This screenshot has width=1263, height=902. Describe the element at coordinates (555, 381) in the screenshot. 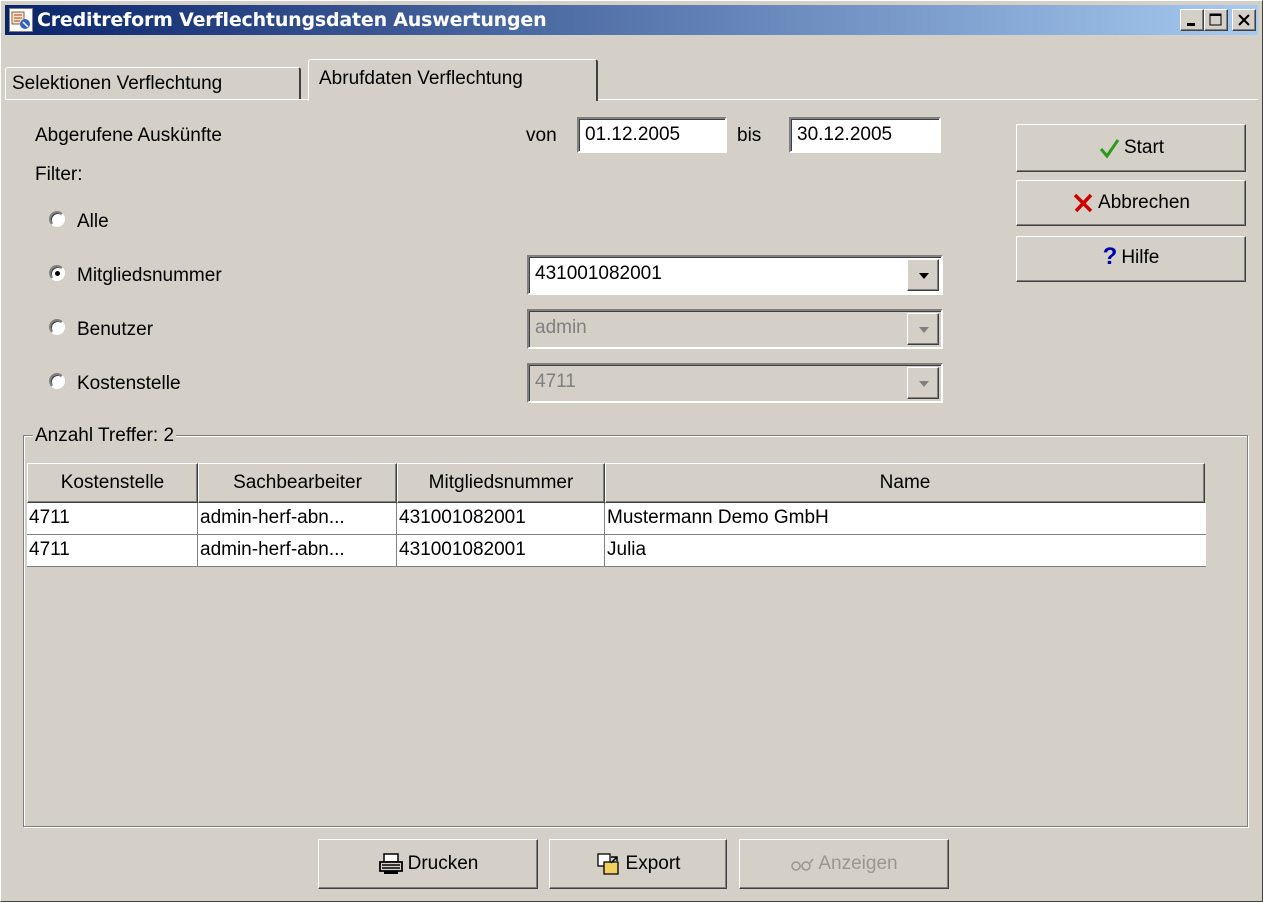

I see `kostenstelle-value: 4711` at that location.